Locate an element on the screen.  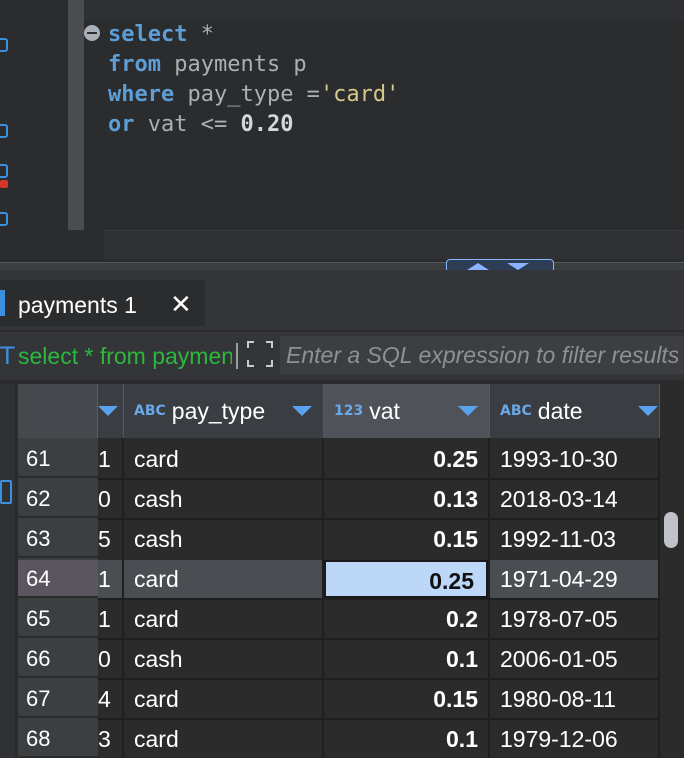
cell-id: 4 is located at coordinates (111, 699).